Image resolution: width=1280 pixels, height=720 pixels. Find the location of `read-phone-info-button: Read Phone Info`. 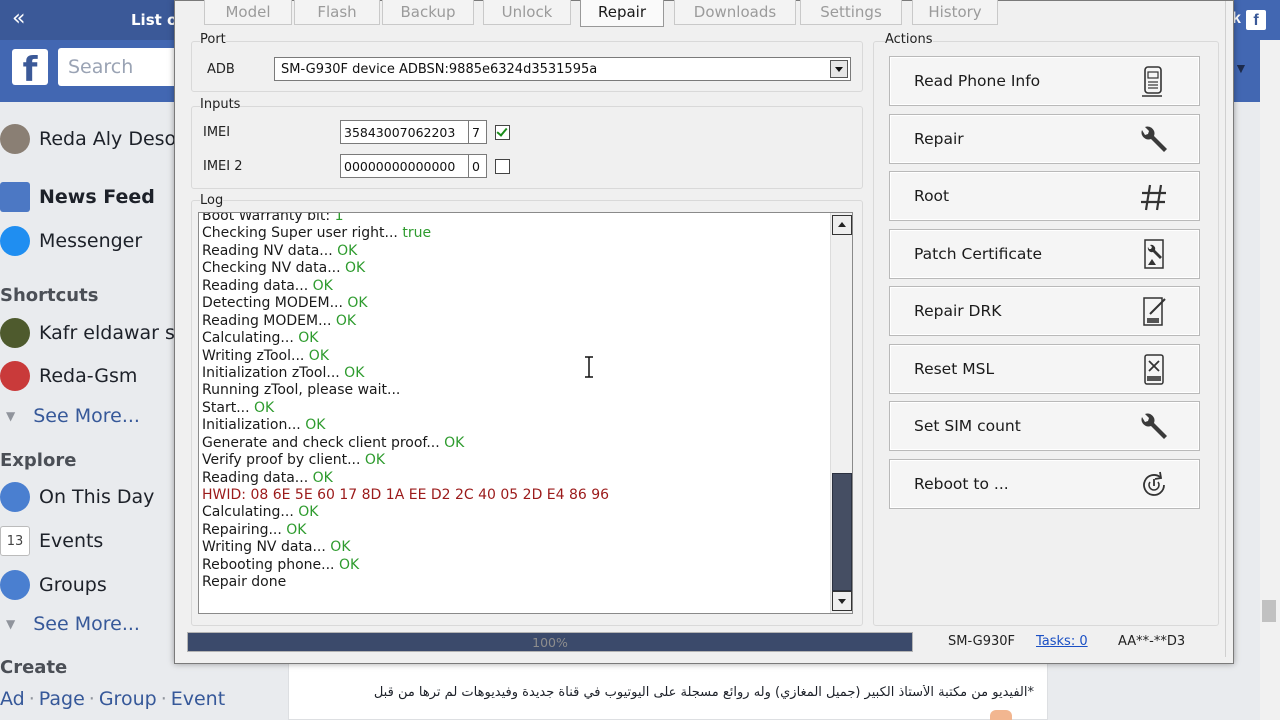

read-phone-info-button: Read Phone Info is located at coordinates (1044, 81).